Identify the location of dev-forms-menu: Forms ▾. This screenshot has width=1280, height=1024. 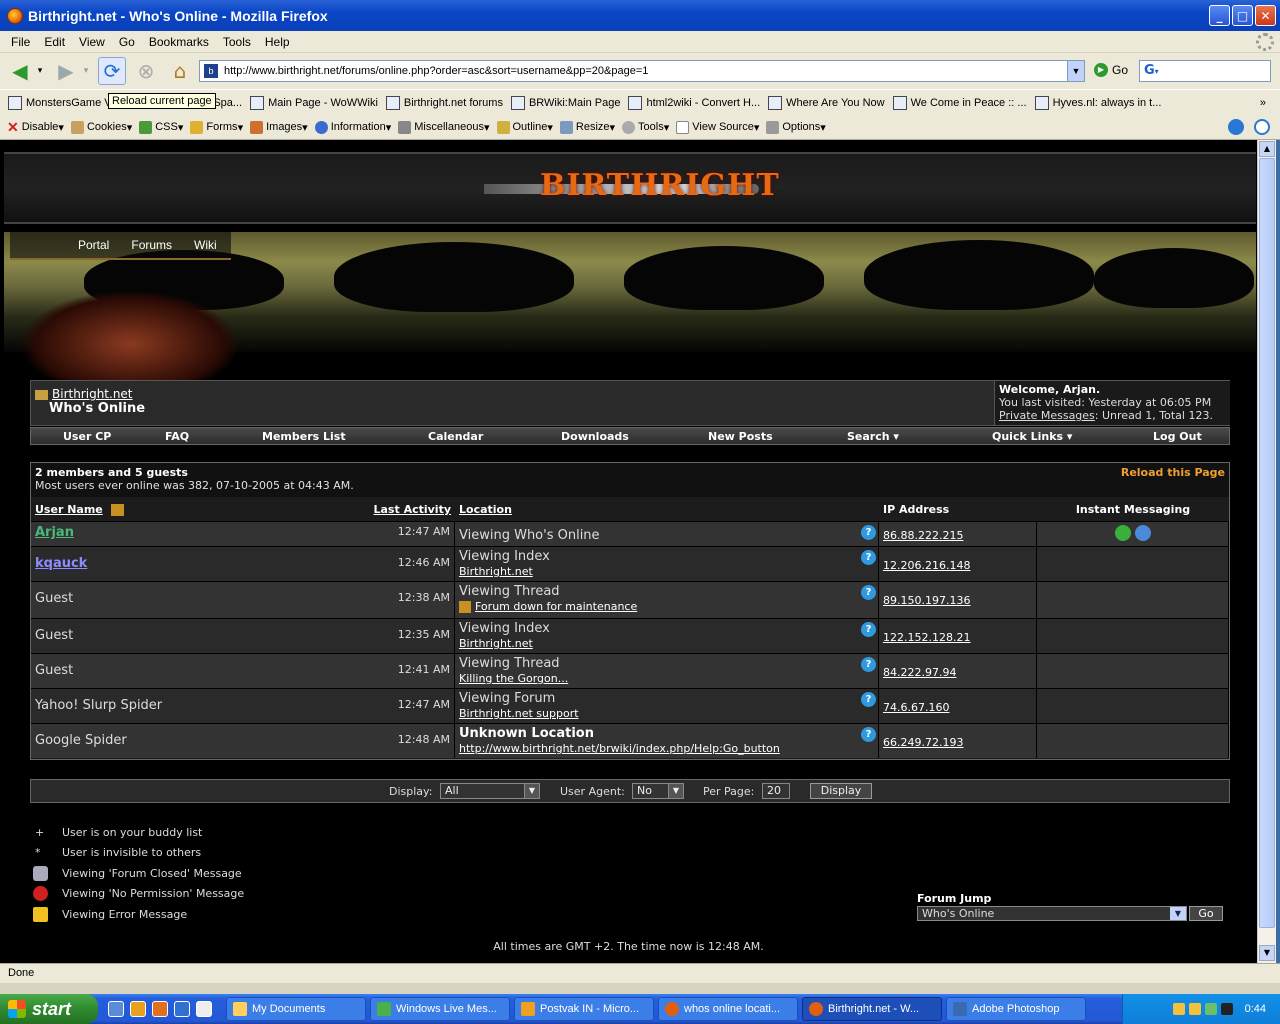
(216, 127).